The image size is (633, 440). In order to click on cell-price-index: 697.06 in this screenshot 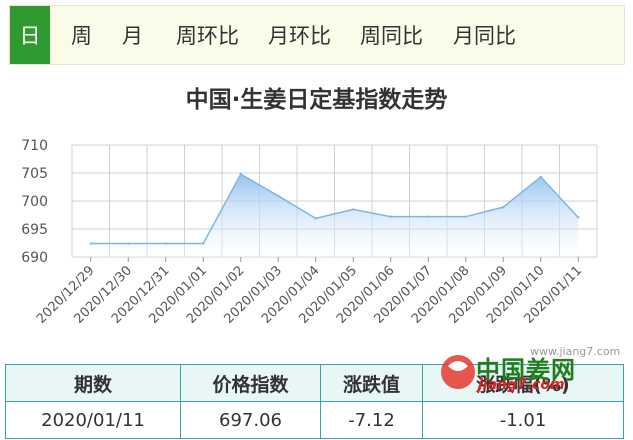, I will do `click(250, 420)`.